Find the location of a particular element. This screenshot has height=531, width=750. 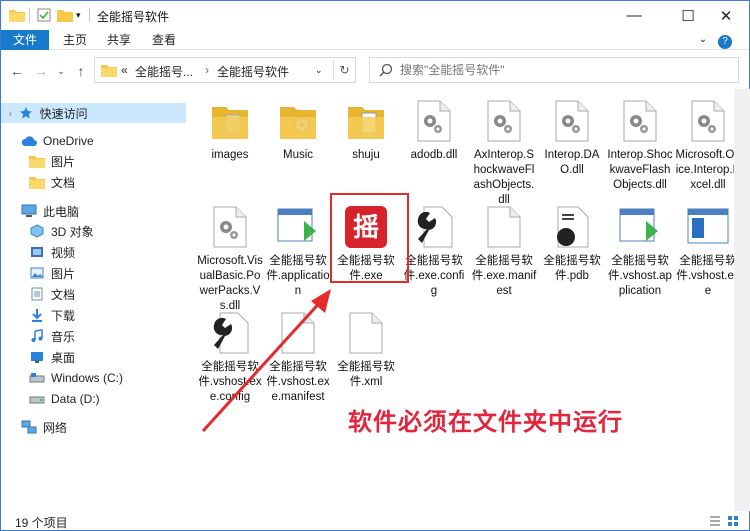

nav-onedrive-documents: 文档 is located at coordinates (52, 182).